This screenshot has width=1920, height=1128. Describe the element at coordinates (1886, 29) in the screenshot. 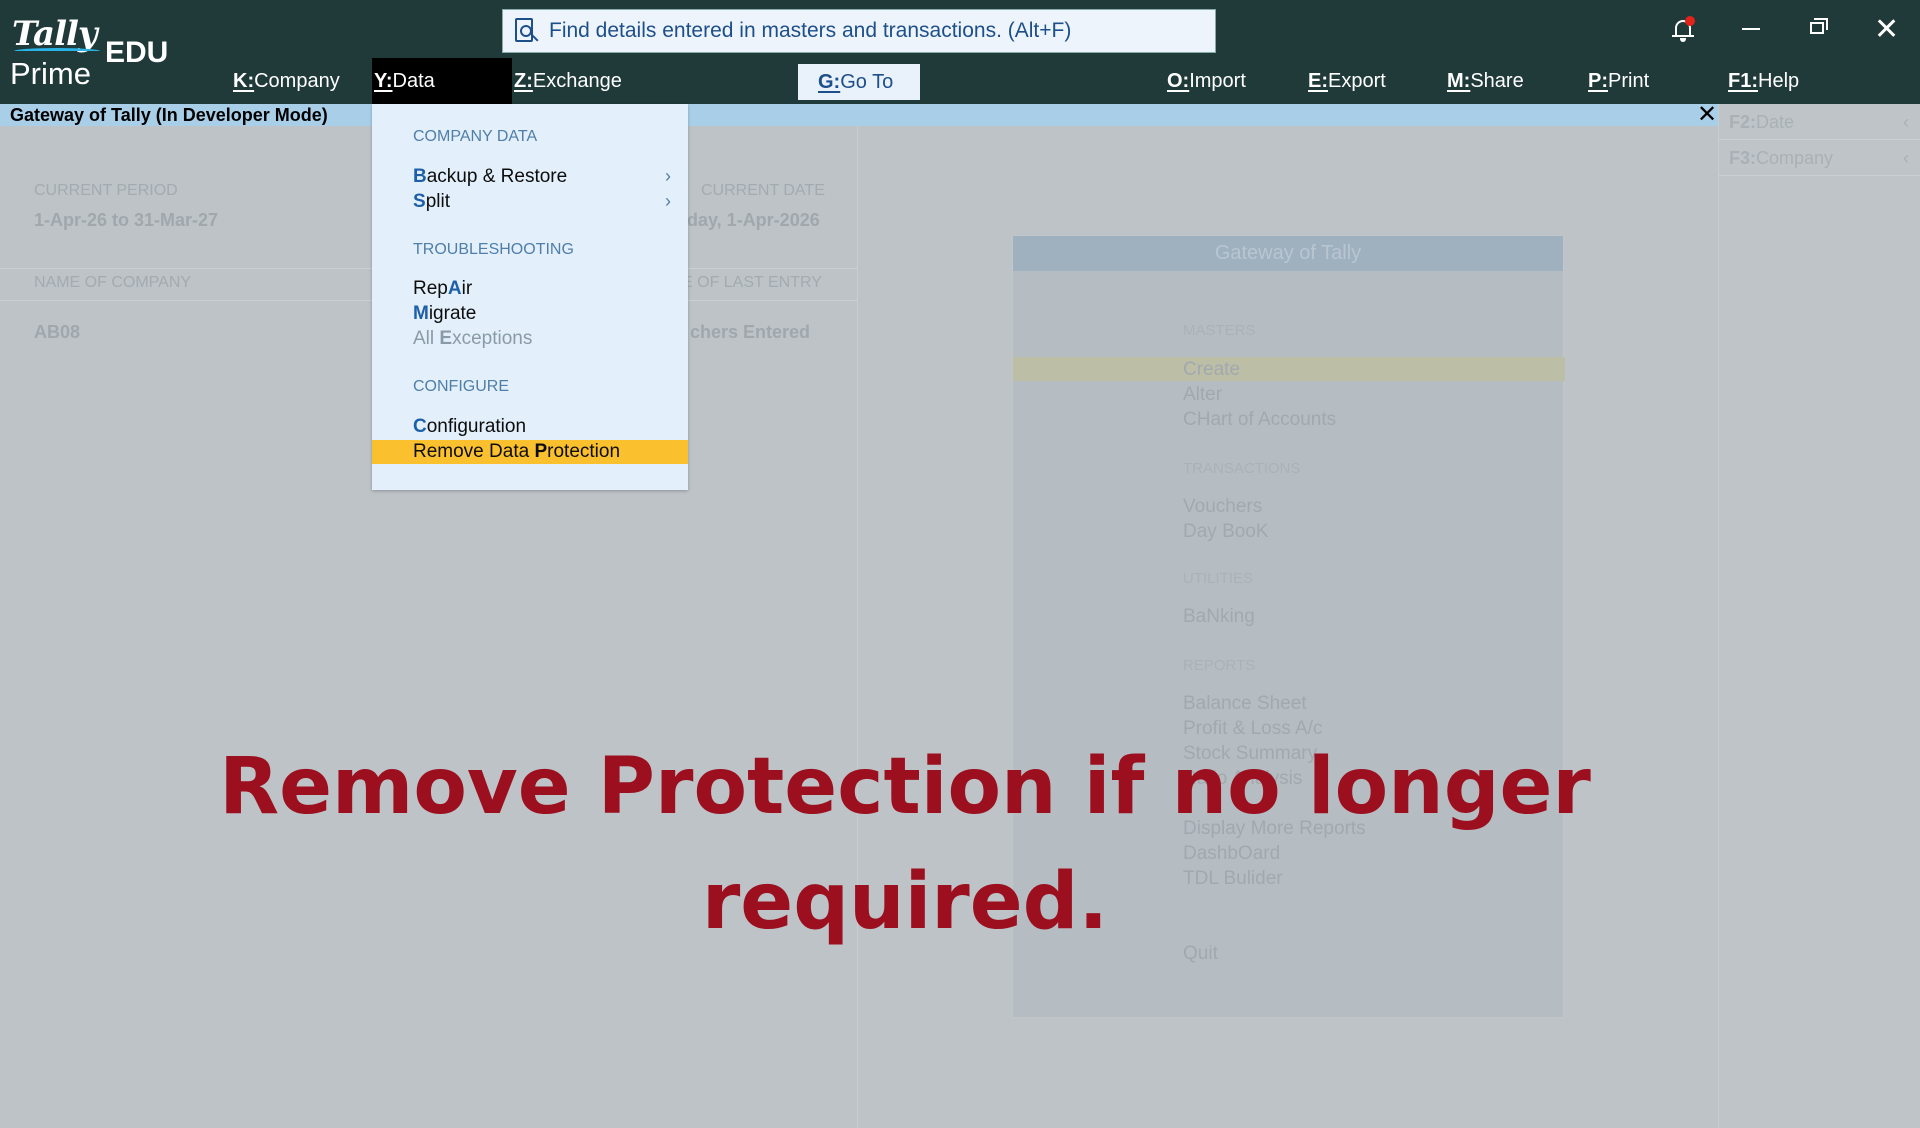

I see `close-window-icon: ✕` at that location.